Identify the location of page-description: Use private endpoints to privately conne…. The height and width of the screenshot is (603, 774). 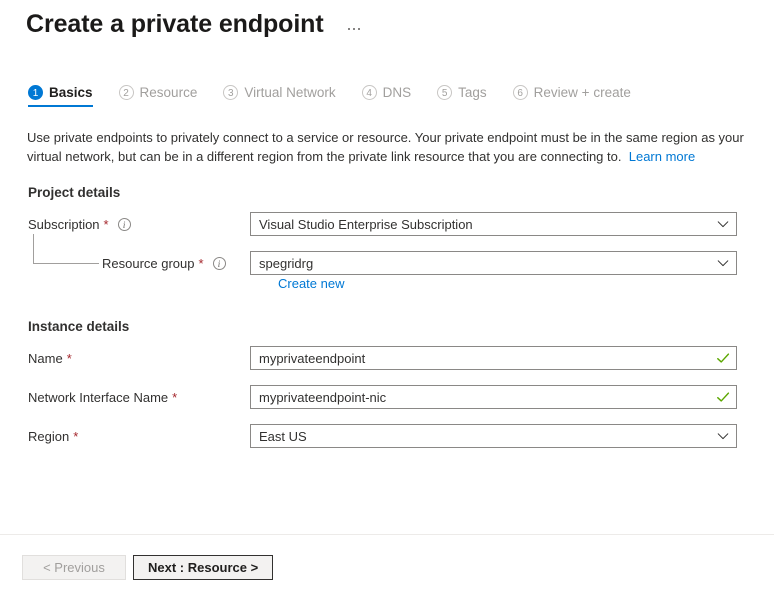
(397, 147).